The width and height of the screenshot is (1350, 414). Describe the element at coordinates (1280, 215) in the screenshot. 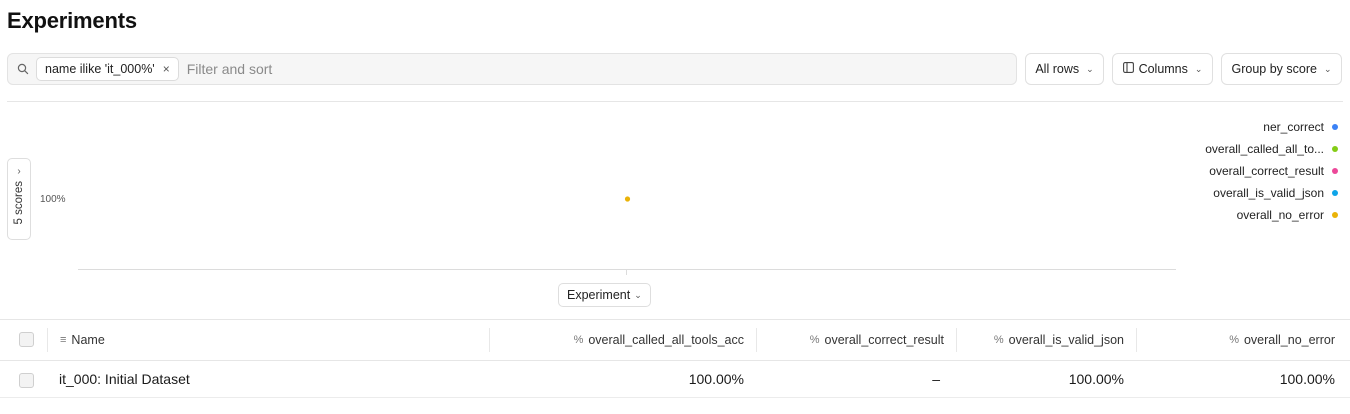

I see `legend-label: overall_no_error` at that location.